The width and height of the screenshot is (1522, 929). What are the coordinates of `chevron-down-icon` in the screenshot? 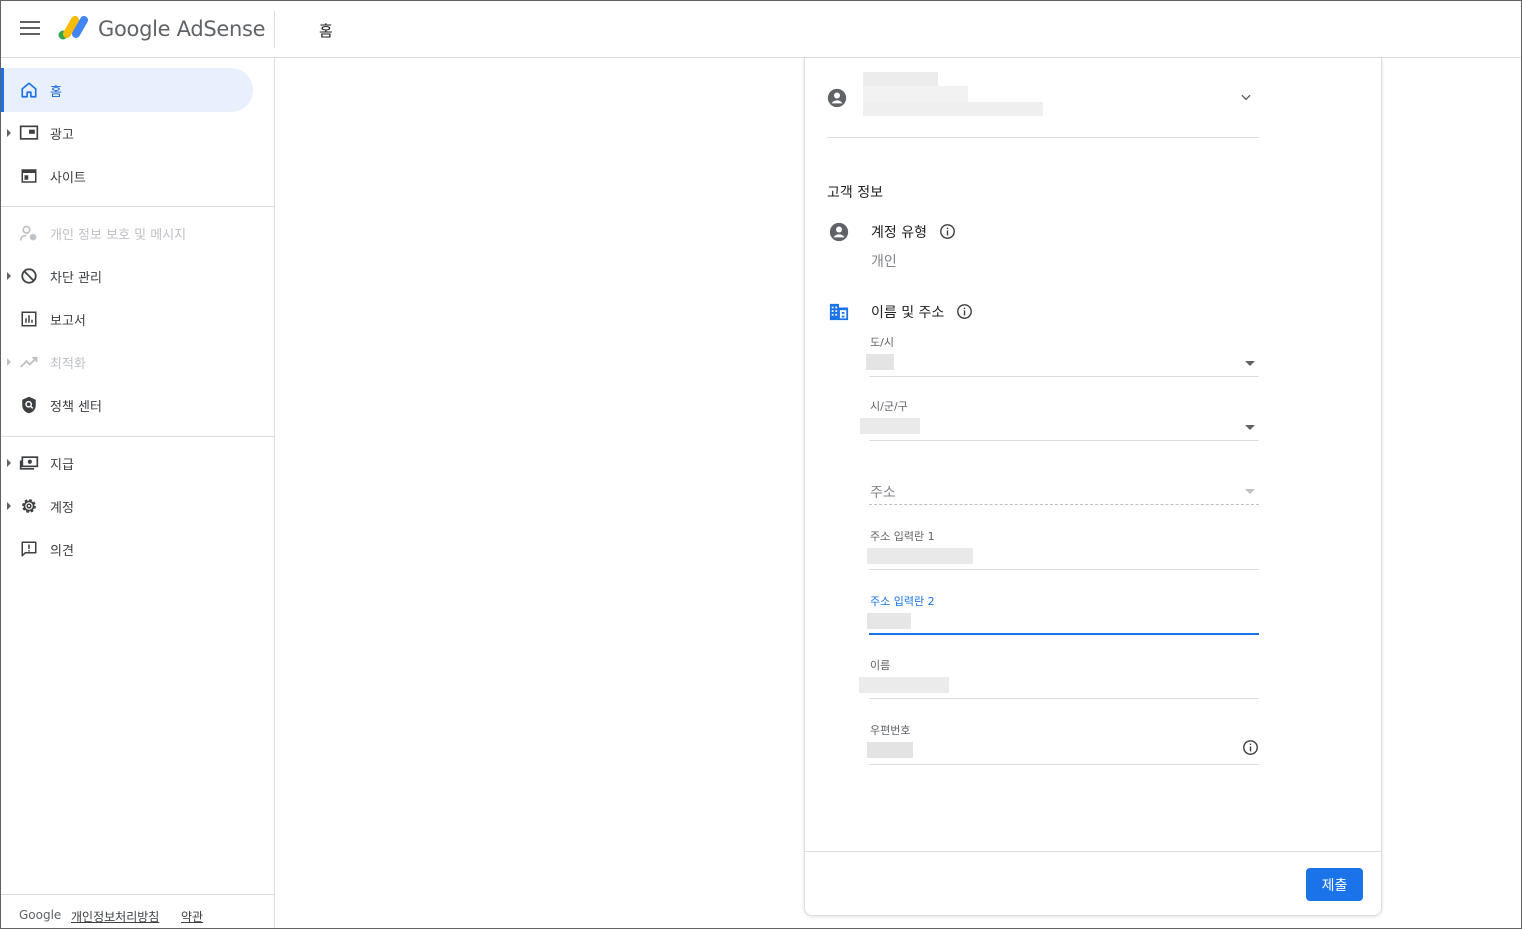 It's located at (1246, 97).